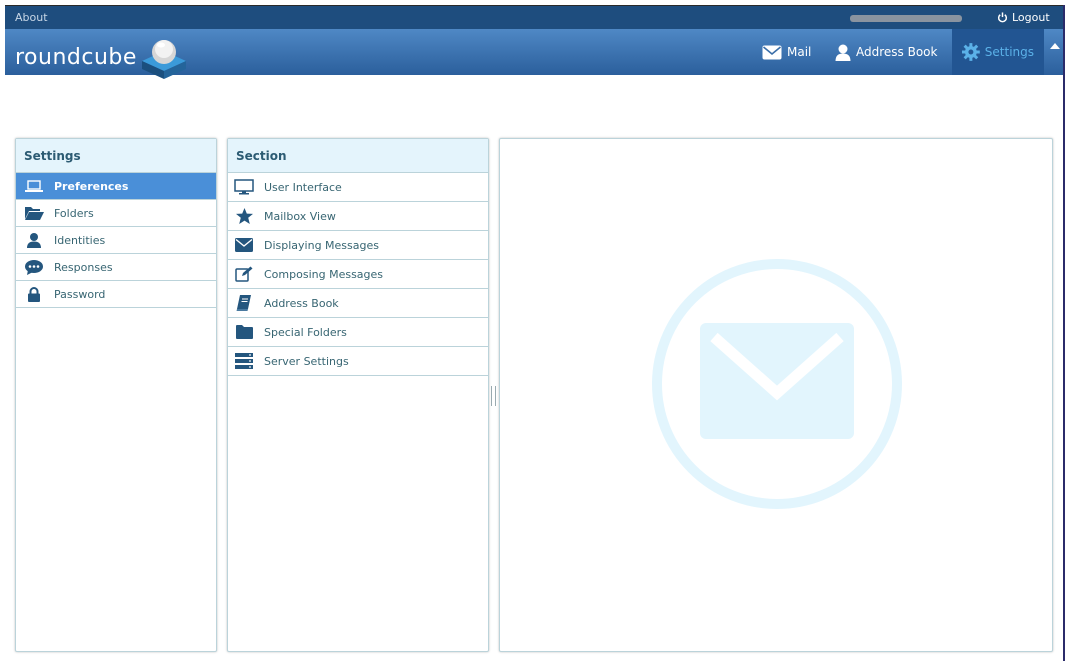 The image size is (1070, 661). I want to click on logout-label: Logout, so click(1031, 17).